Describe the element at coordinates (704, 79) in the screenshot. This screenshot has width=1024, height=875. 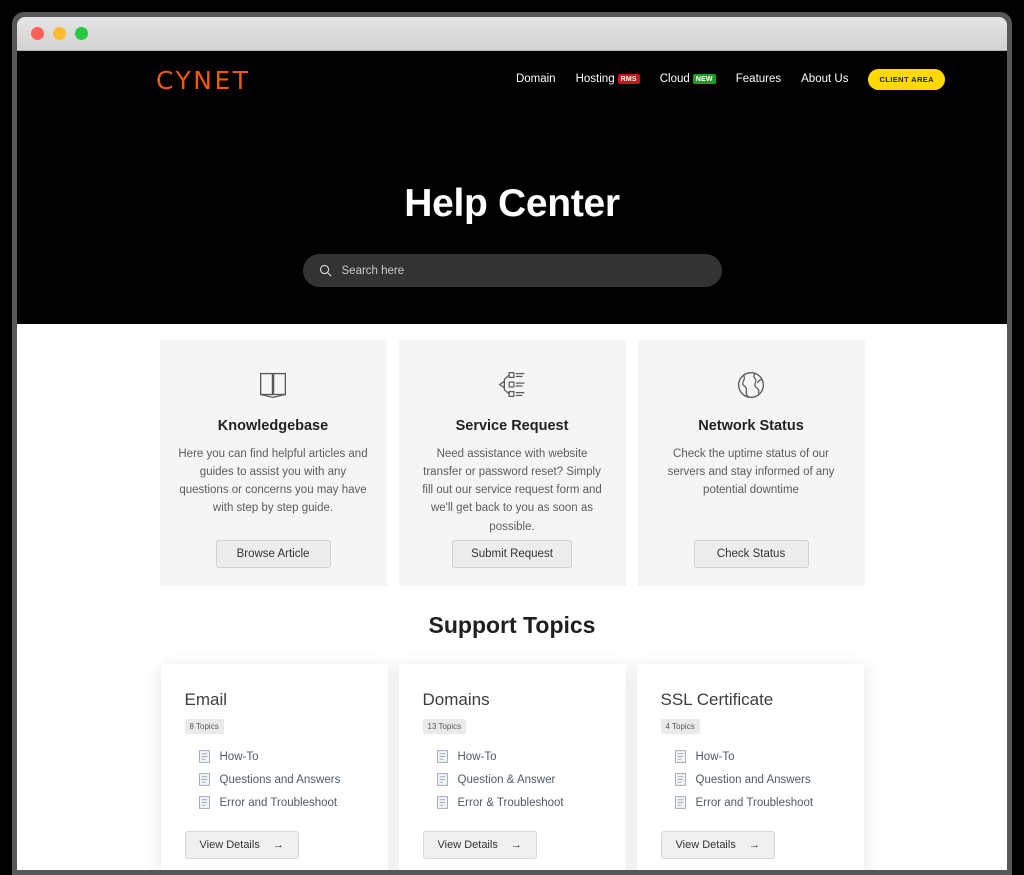
I see `nav-badge-new: NEW` at that location.